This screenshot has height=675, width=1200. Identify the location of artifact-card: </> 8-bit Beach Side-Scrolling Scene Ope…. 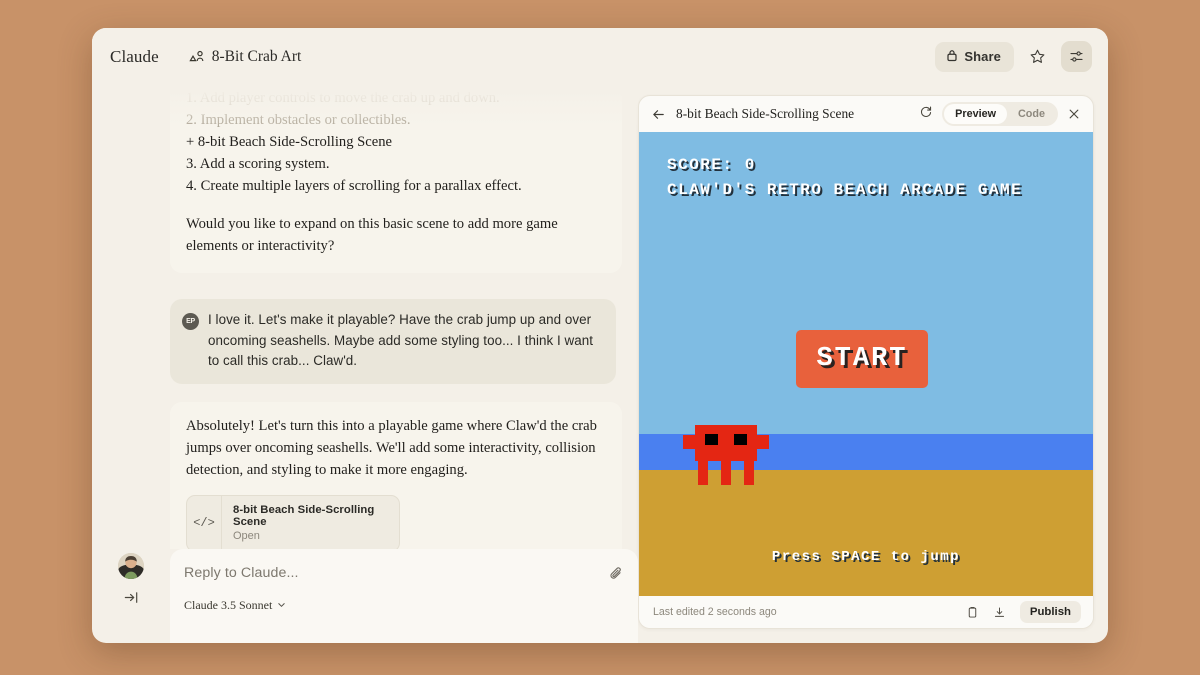
(293, 522).